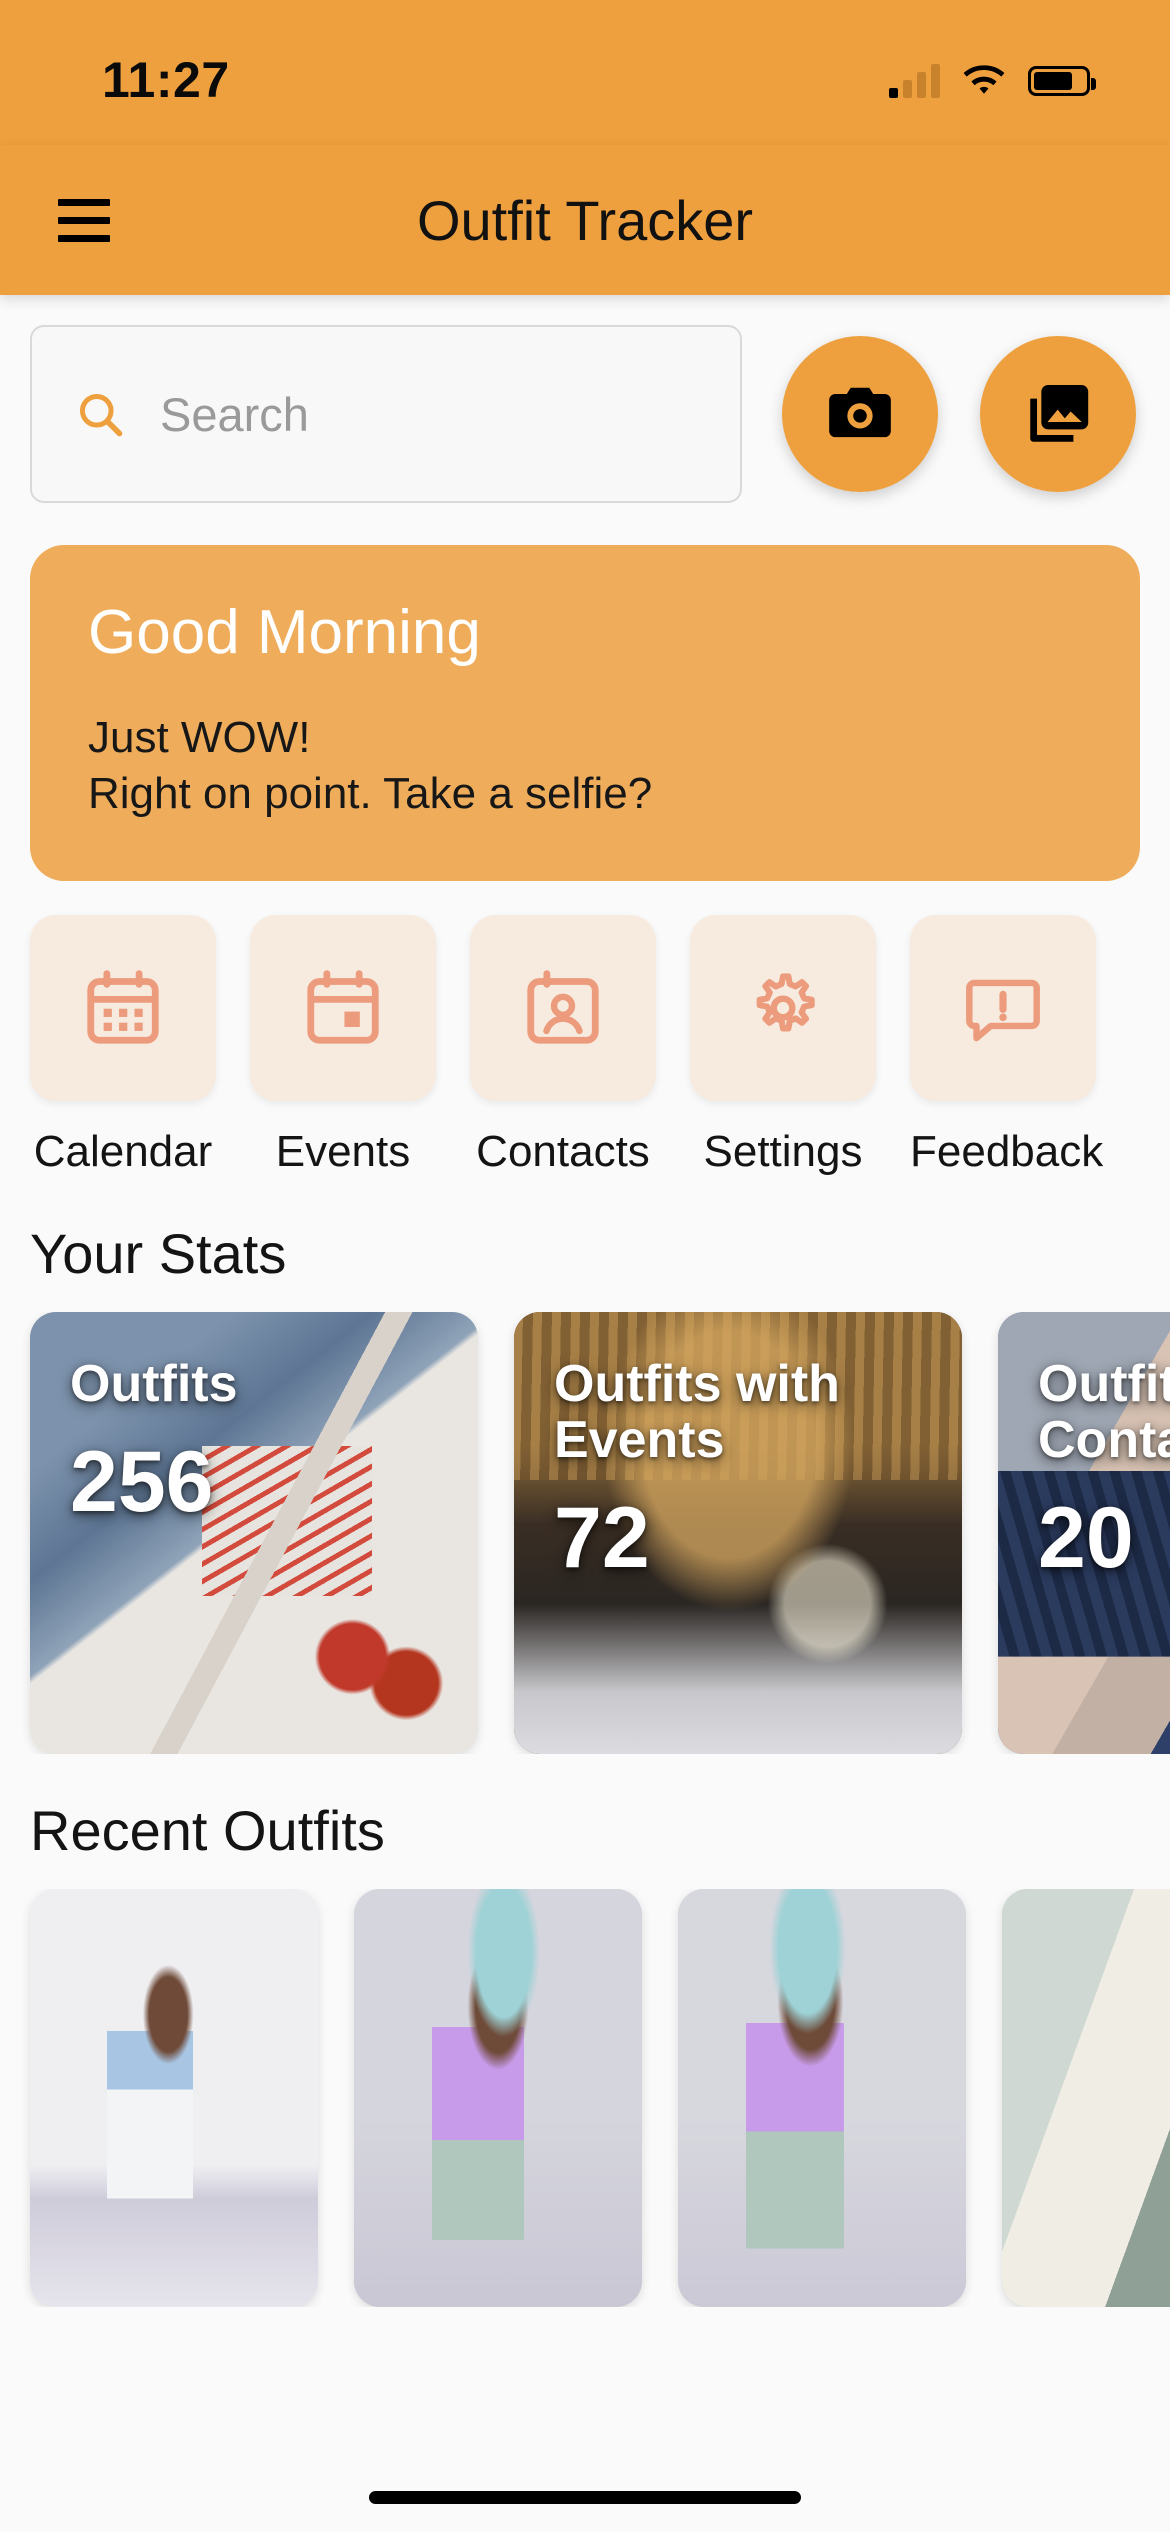 The image size is (1170, 2532). Describe the element at coordinates (738, 1532) in the screenshot. I see `stat-card-outfits-with-events: Outfits with Events 72` at that location.